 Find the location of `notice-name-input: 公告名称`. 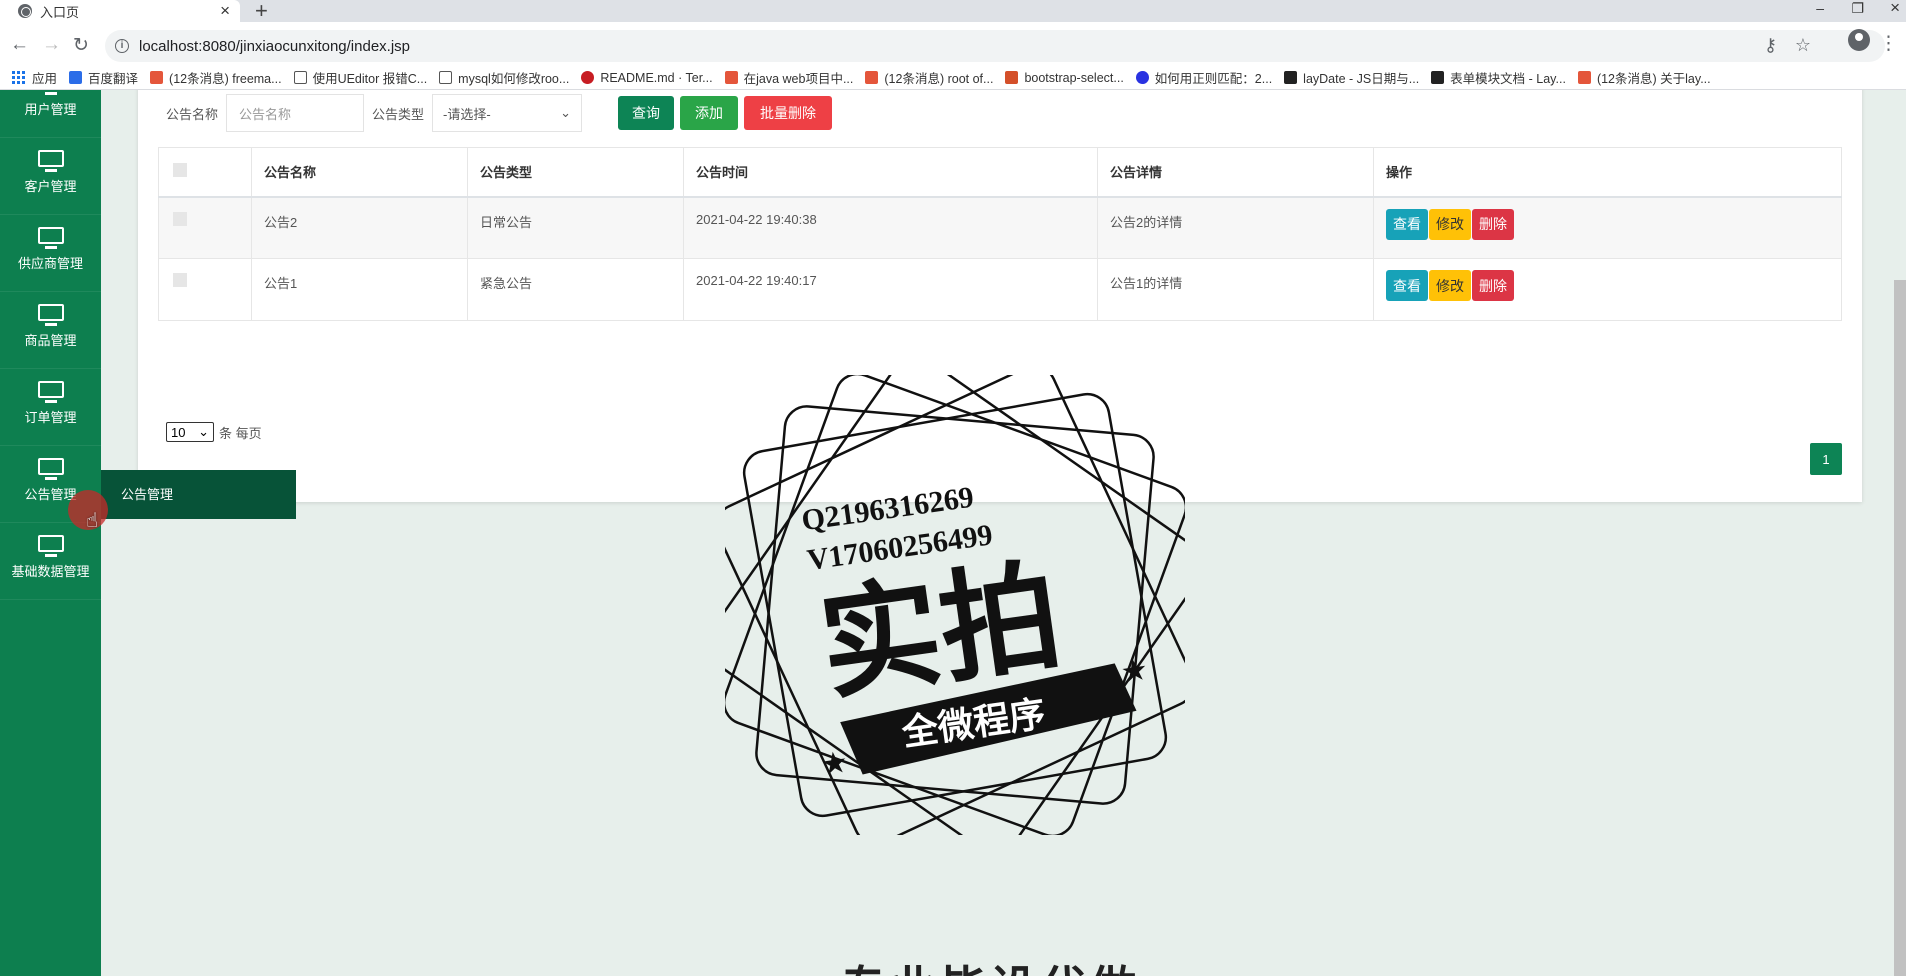

notice-name-input: 公告名称 is located at coordinates (295, 113).